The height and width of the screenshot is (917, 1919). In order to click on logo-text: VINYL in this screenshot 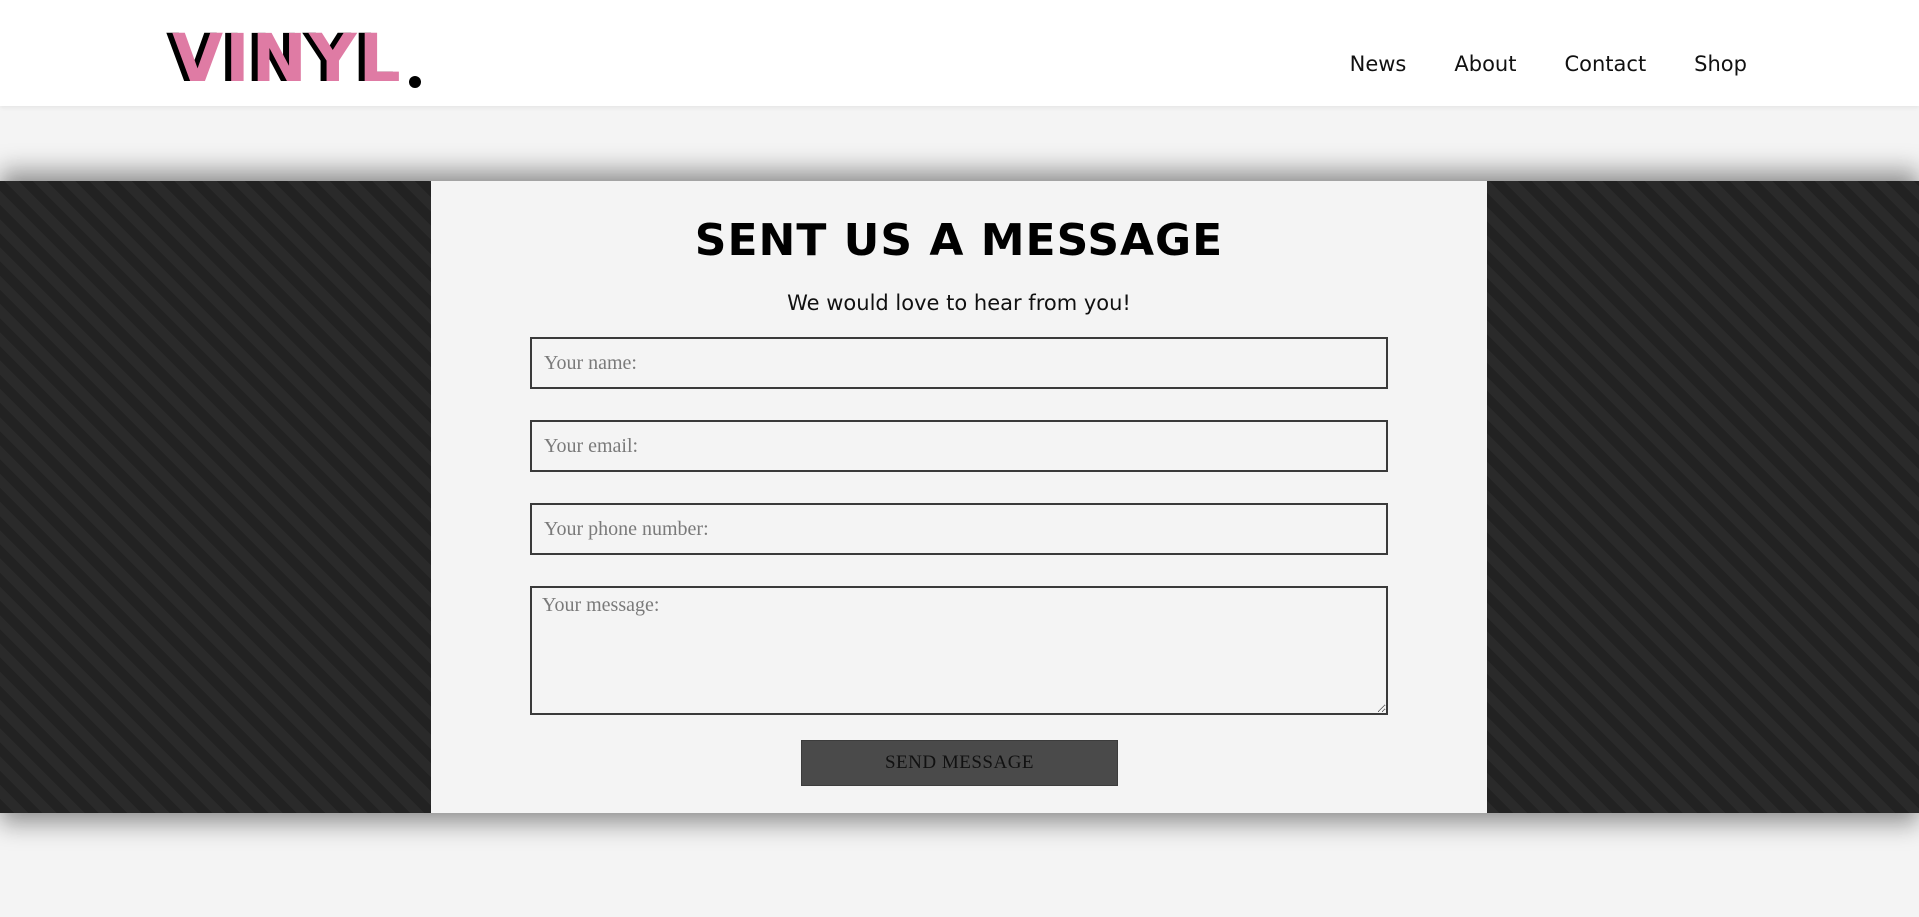, I will do `click(287, 58)`.